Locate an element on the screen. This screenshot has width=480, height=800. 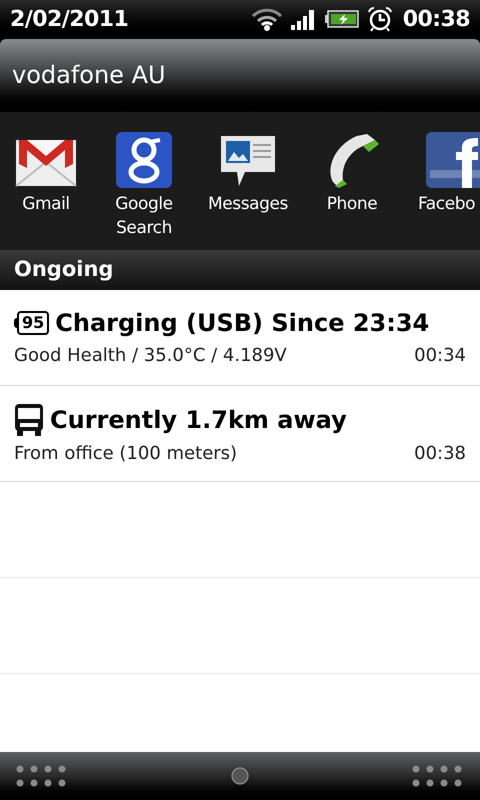
bus-icon is located at coordinates (29, 420).